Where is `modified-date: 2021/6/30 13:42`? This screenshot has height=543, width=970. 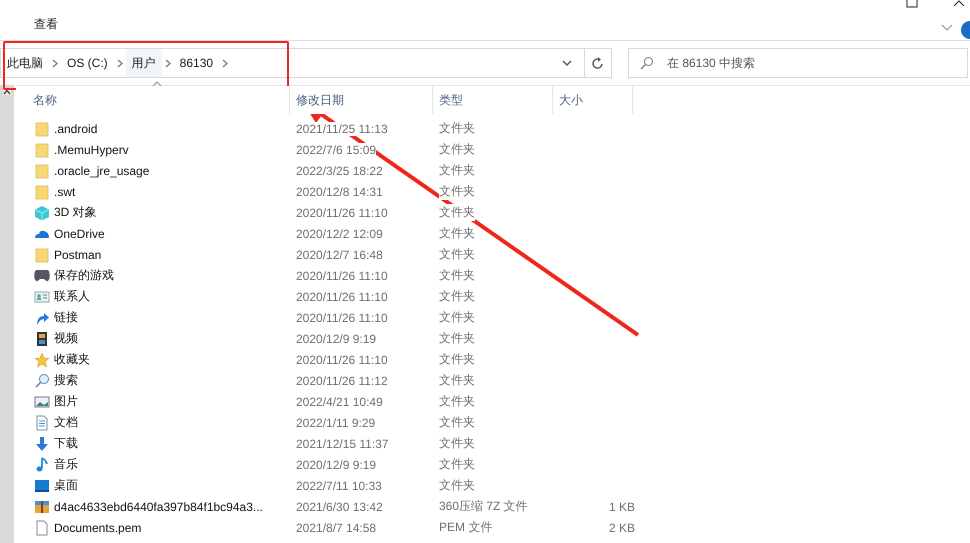
modified-date: 2021/6/30 13:42 is located at coordinates (339, 507).